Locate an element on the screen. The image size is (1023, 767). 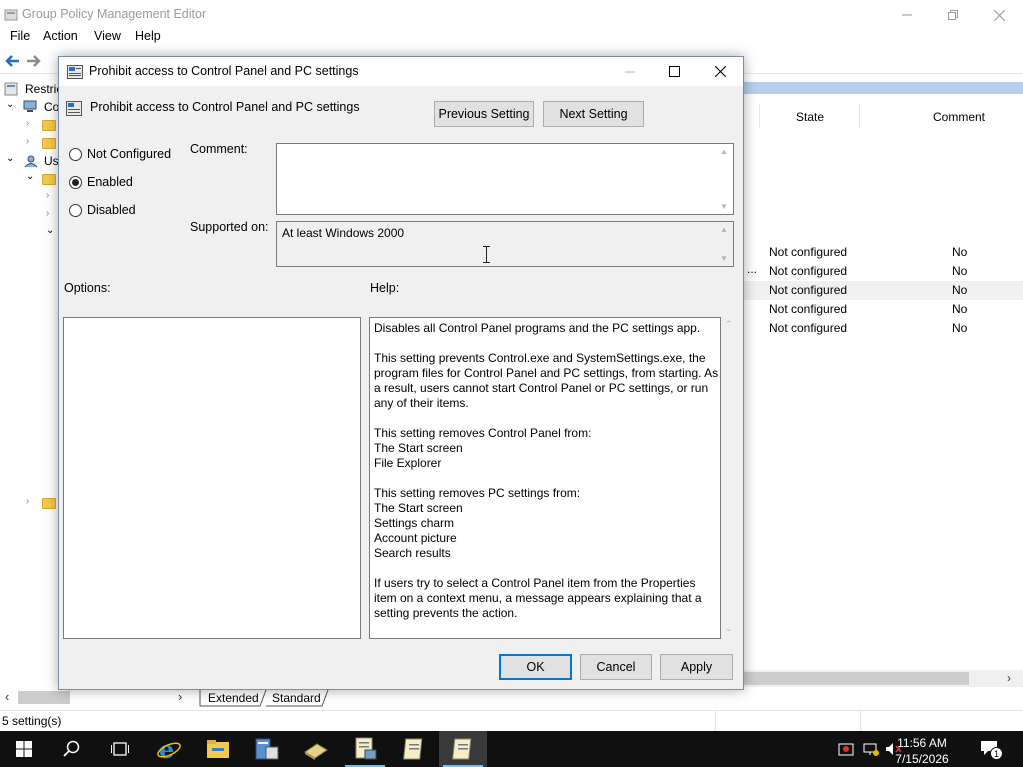
main-titlebar: Group Policy Management Editor is located at coordinates (511, 15).